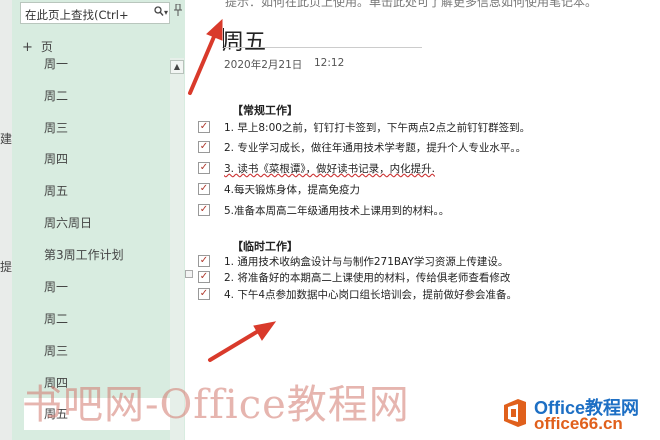 The height and width of the screenshot is (440, 660). Describe the element at coordinates (515, 413) in the screenshot. I see `office-logo-icon` at that location.